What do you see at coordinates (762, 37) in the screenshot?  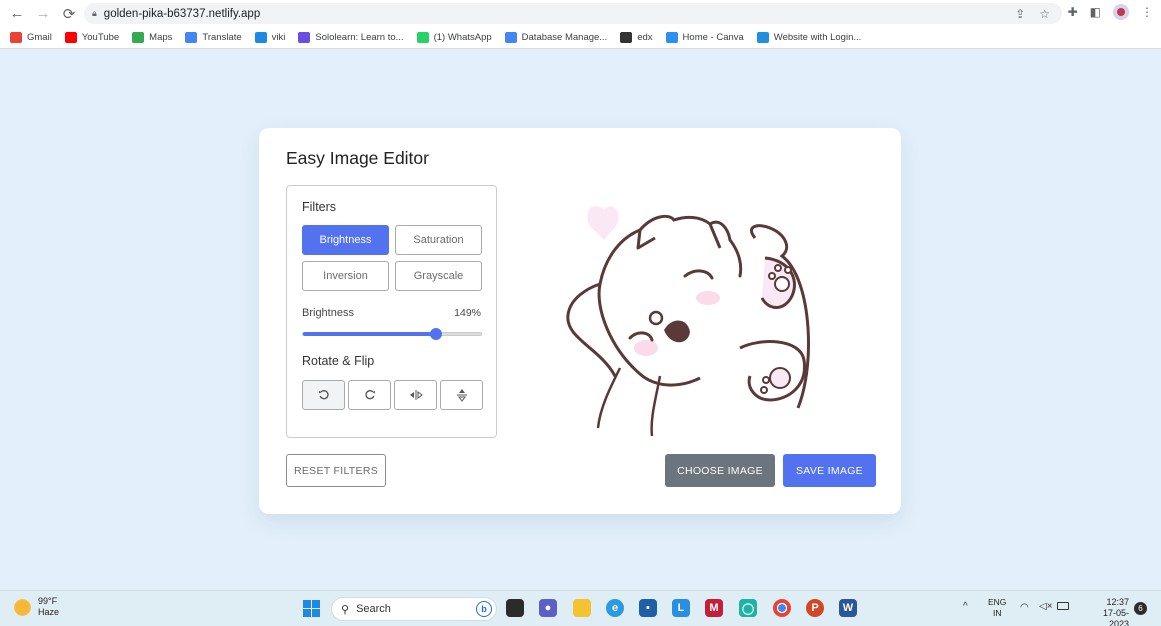 I see `website-icon` at bounding box center [762, 37].